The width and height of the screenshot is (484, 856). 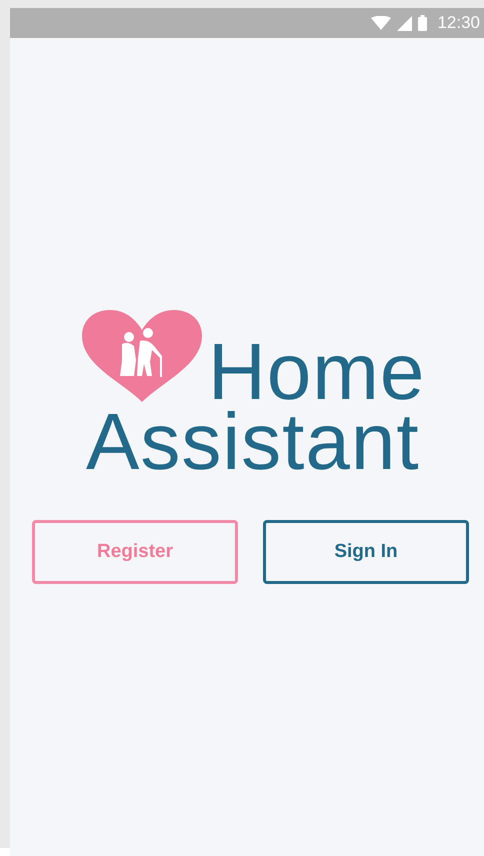 I want to click on sign-in-button: Sign In, so click(x=366, y=552).